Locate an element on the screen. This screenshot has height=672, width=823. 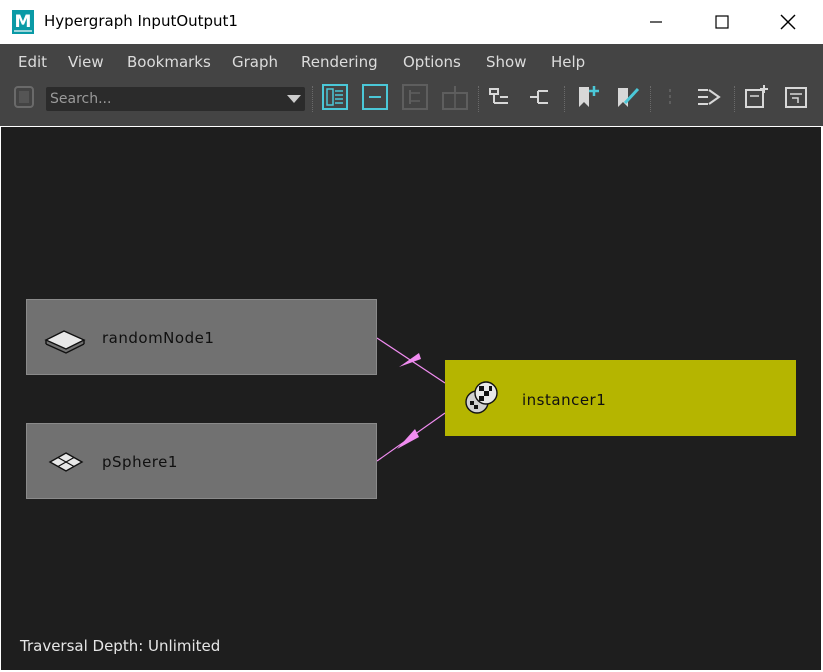
expand-icon is located at coordinates (415, 97).